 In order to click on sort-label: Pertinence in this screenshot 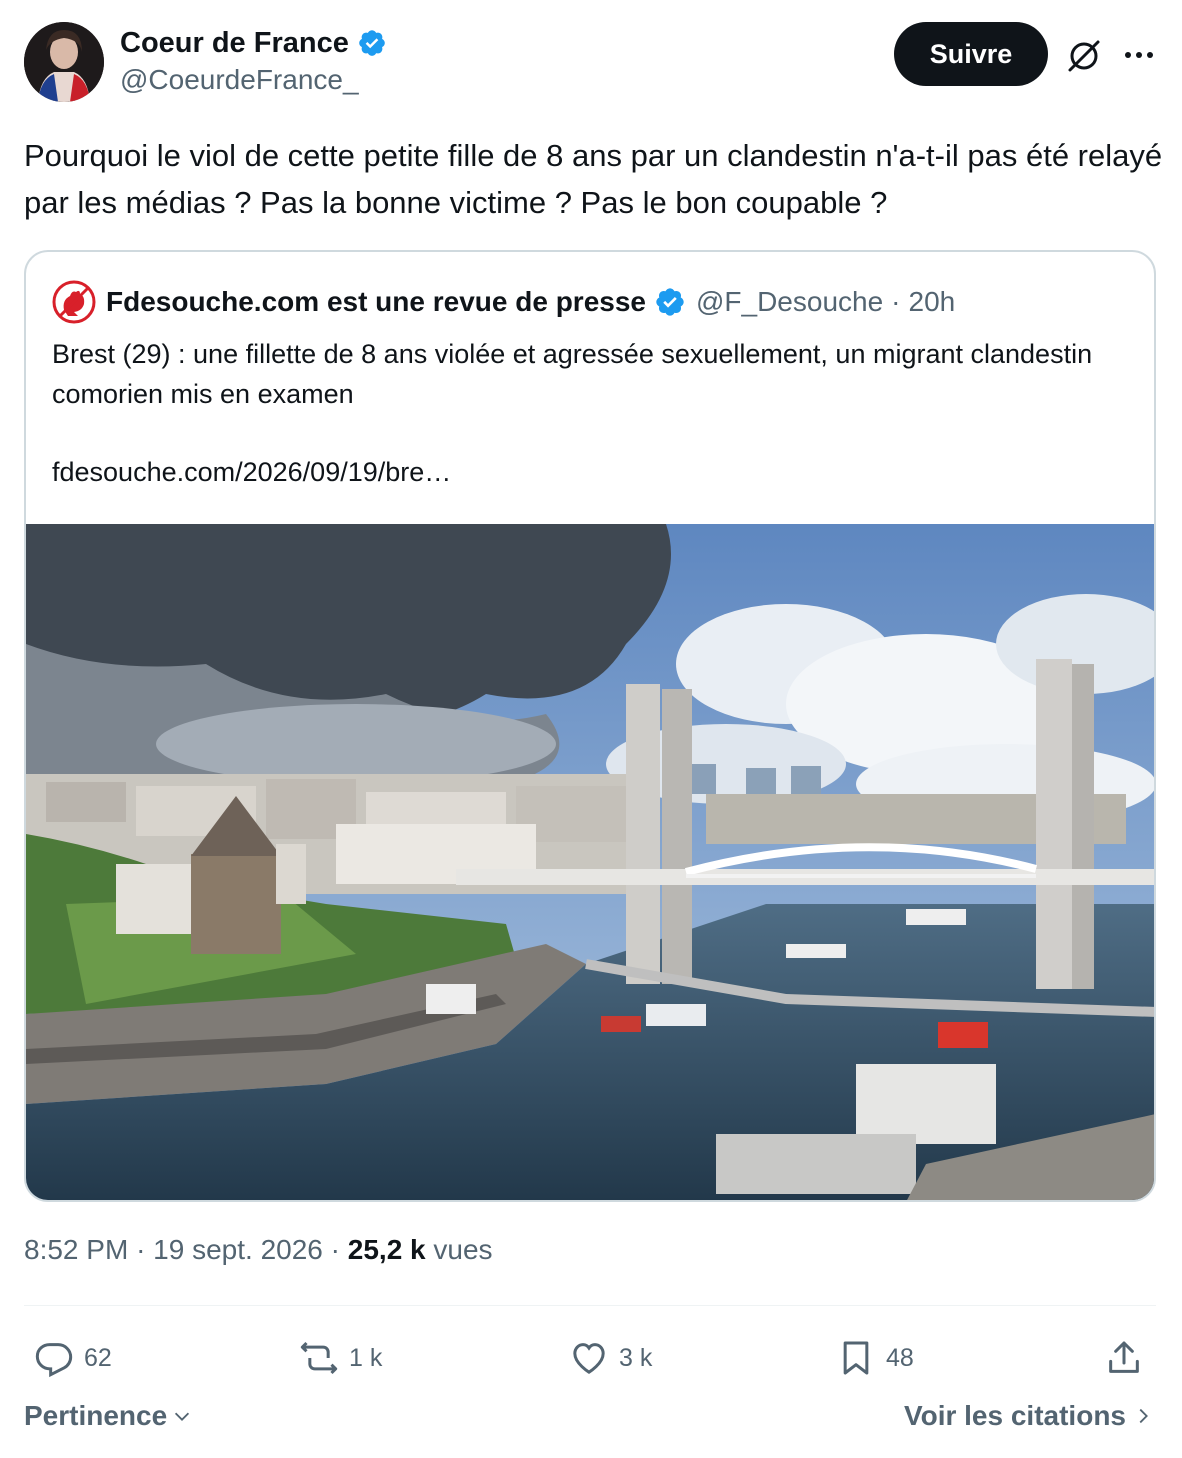, I will do `click(96, 1415)`.